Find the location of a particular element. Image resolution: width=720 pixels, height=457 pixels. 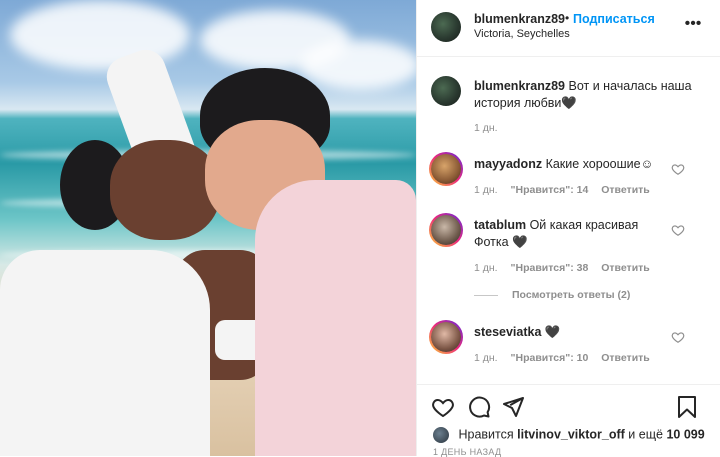

comment-meta: 1 дн. "Нравится": 38 Ответить is located at coordinates (567, 268).